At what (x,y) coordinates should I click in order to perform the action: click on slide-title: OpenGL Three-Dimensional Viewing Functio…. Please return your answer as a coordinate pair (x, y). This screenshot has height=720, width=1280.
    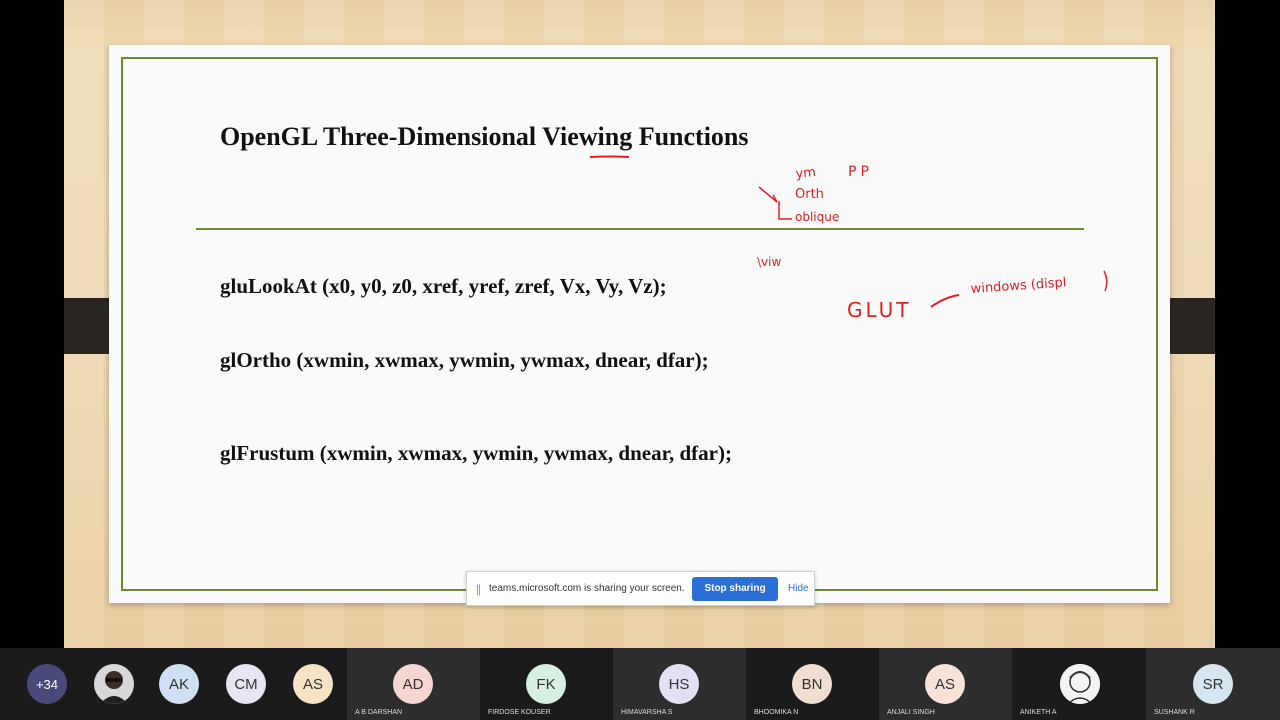
    Looking at the image, I should click on (484, 136).